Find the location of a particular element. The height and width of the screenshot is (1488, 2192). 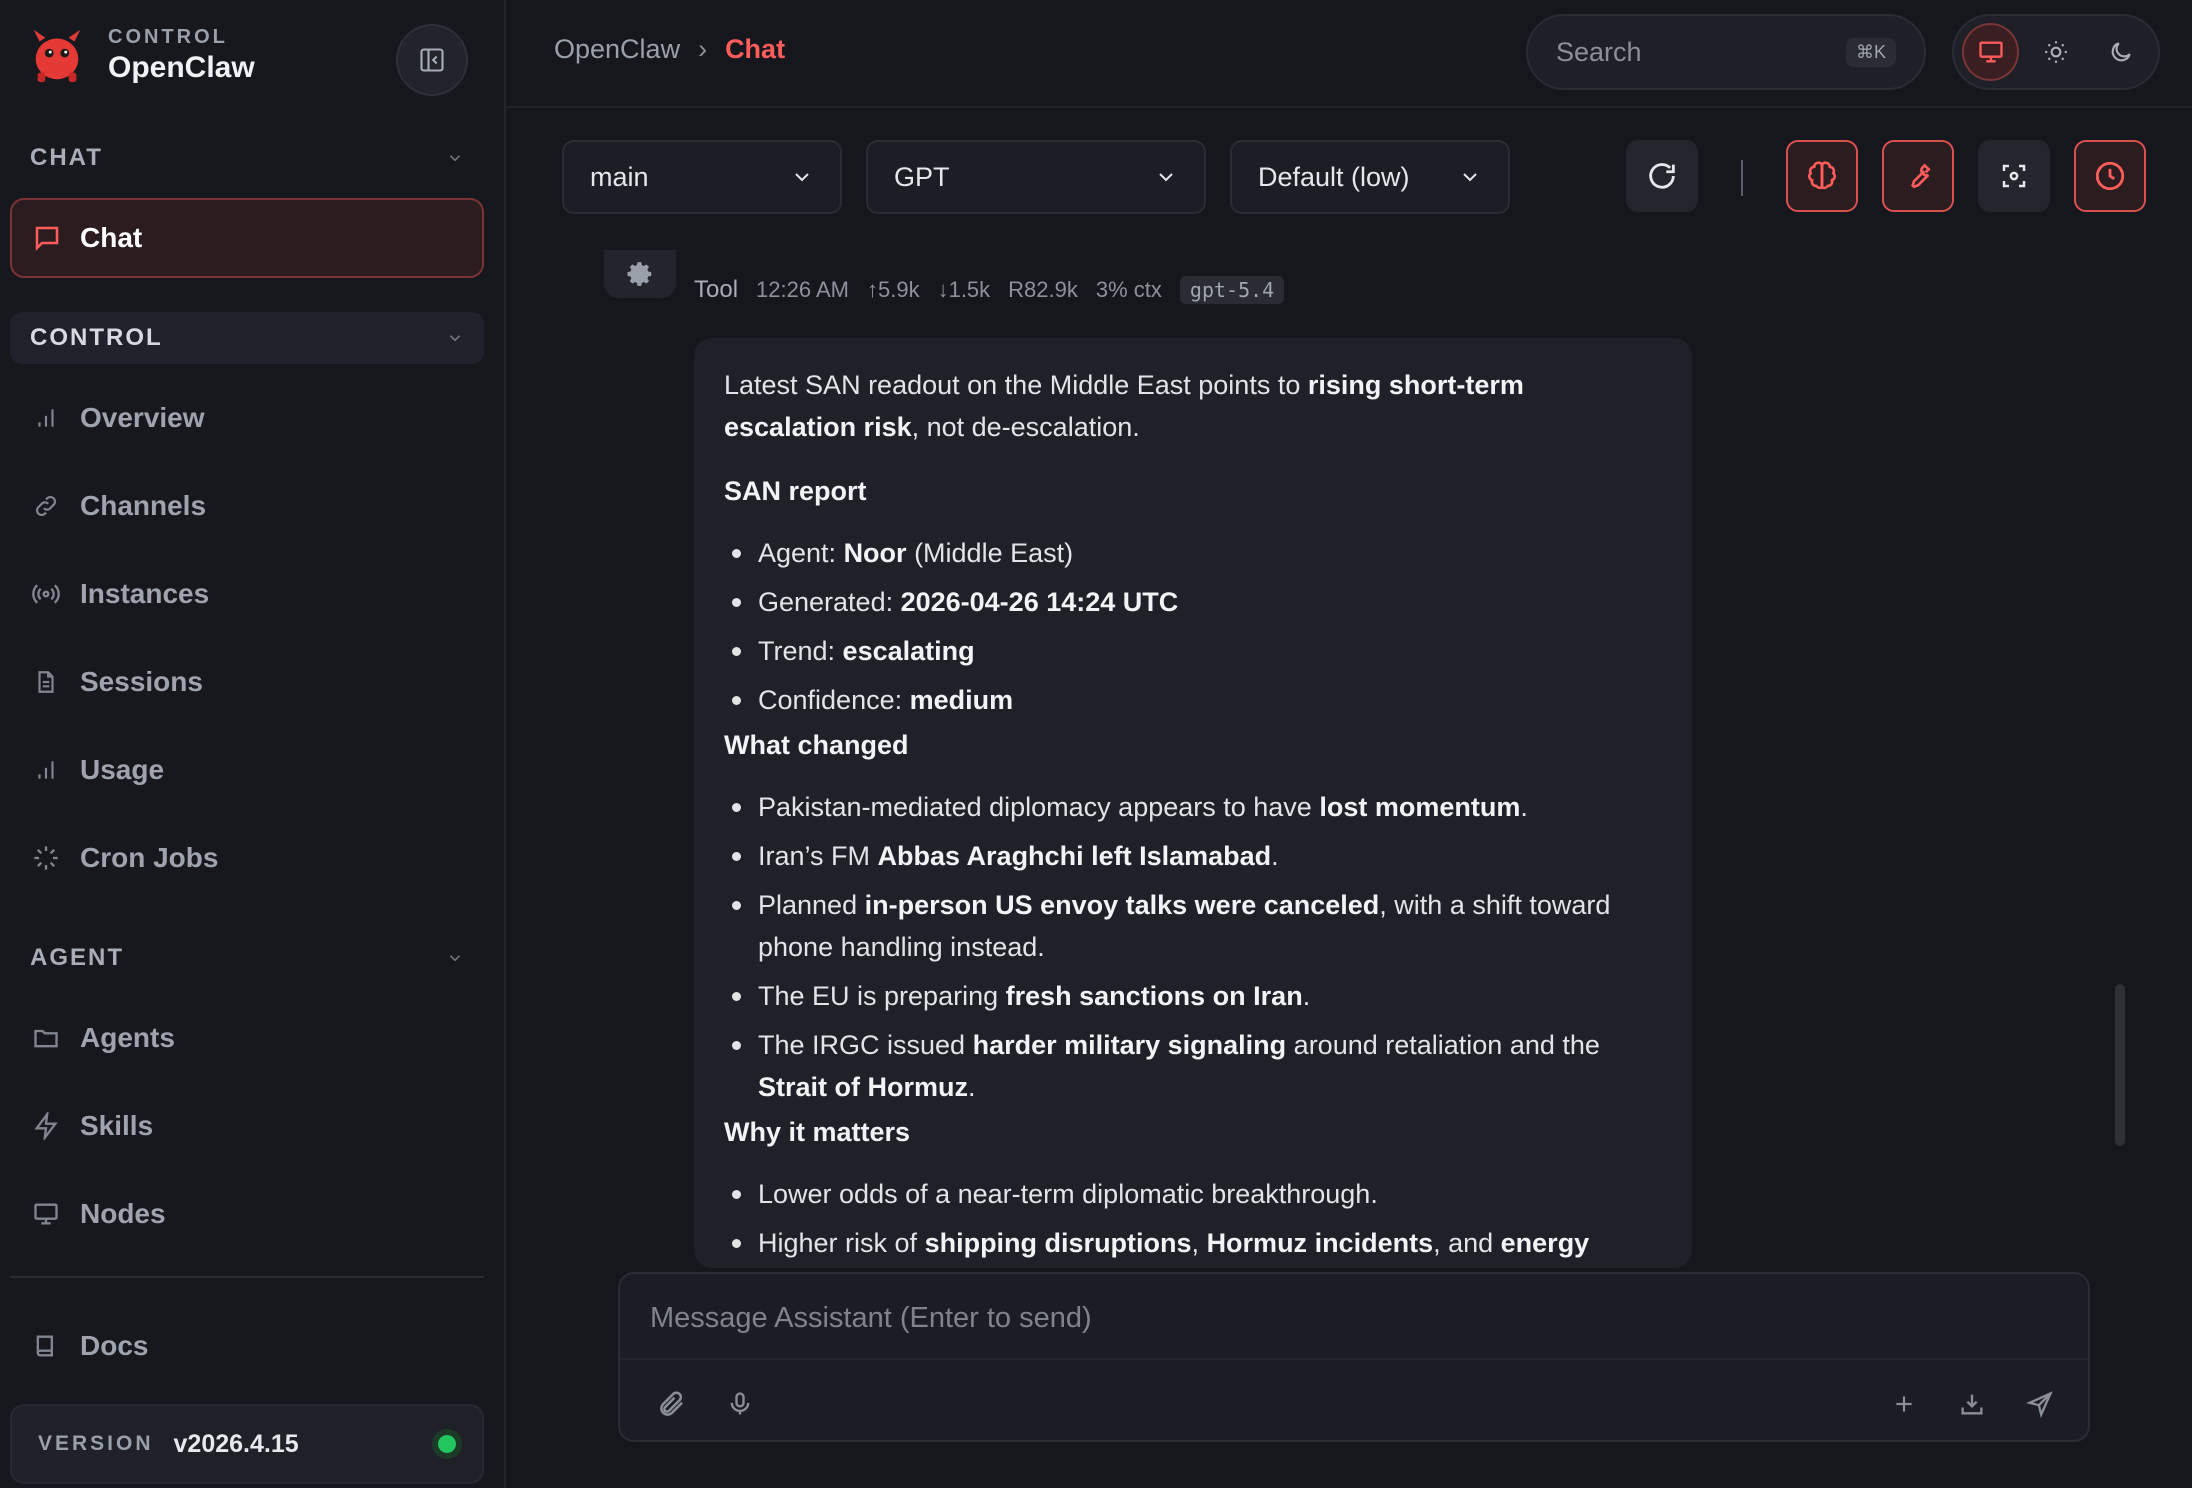

sidebar-item-chat: Chat is located at coordinates (247, 238).